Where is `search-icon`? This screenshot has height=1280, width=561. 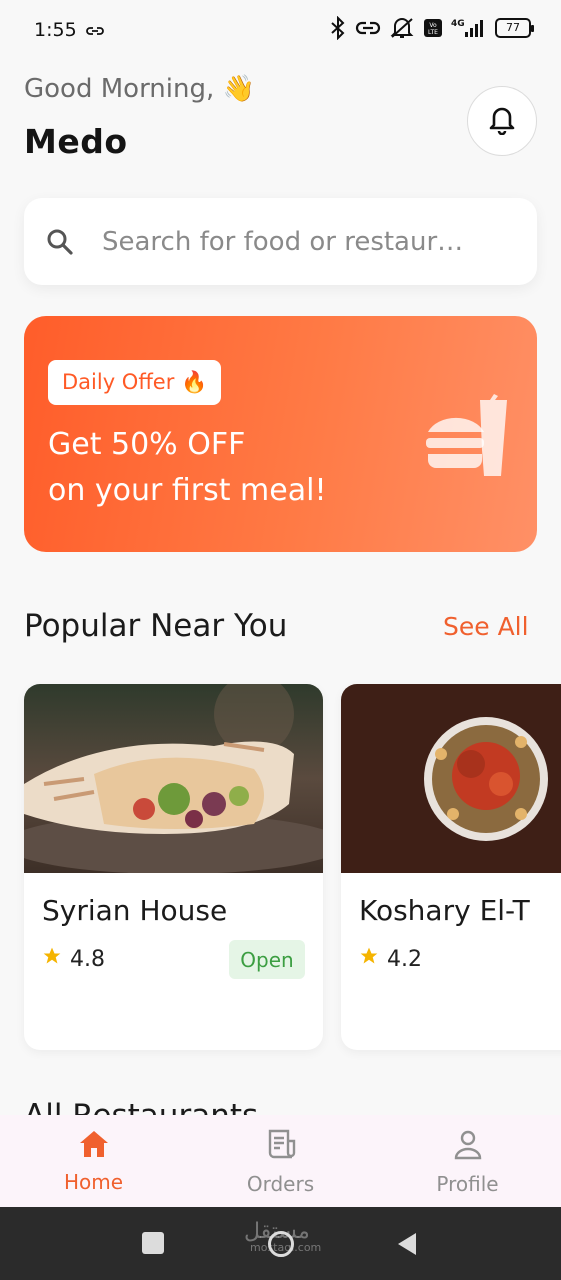
search-icon is located at coordinates (60, 242).